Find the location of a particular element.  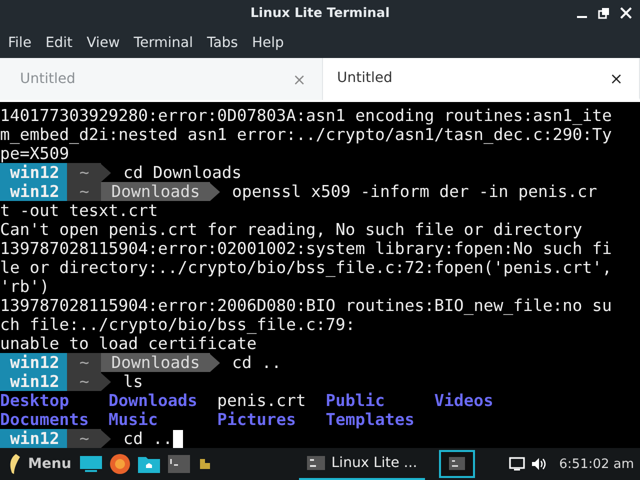

menu-item: File is located at coordinates (20, 42).